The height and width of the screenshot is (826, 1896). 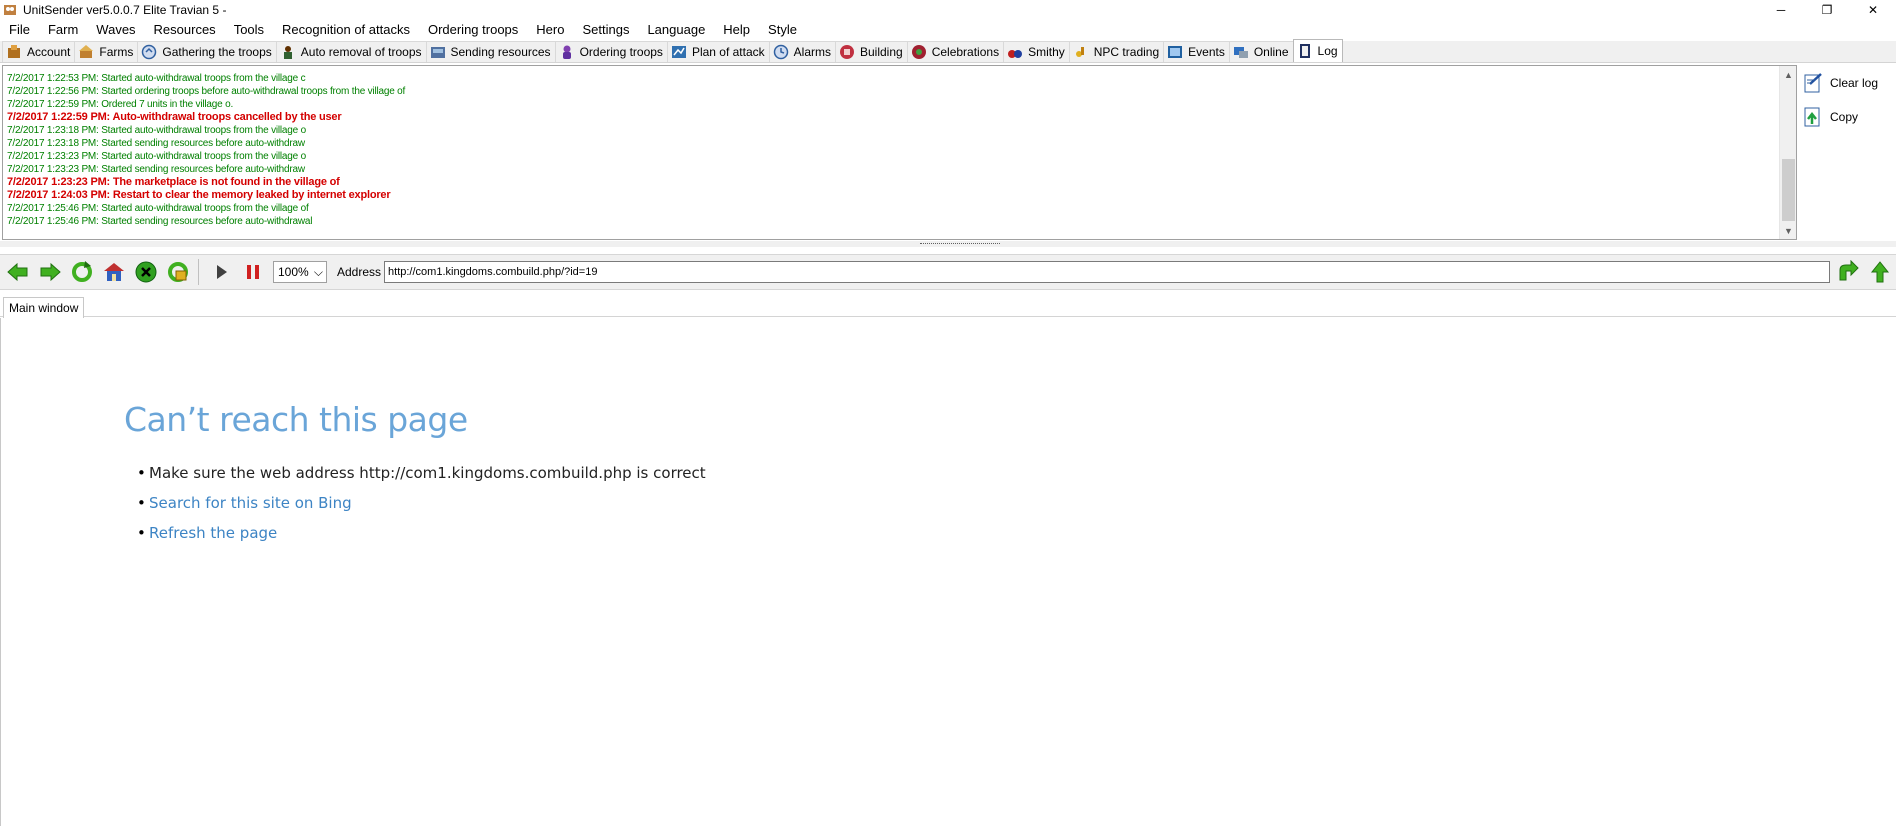 I want to click on tab-building: Building, so click(x=871, y=51).